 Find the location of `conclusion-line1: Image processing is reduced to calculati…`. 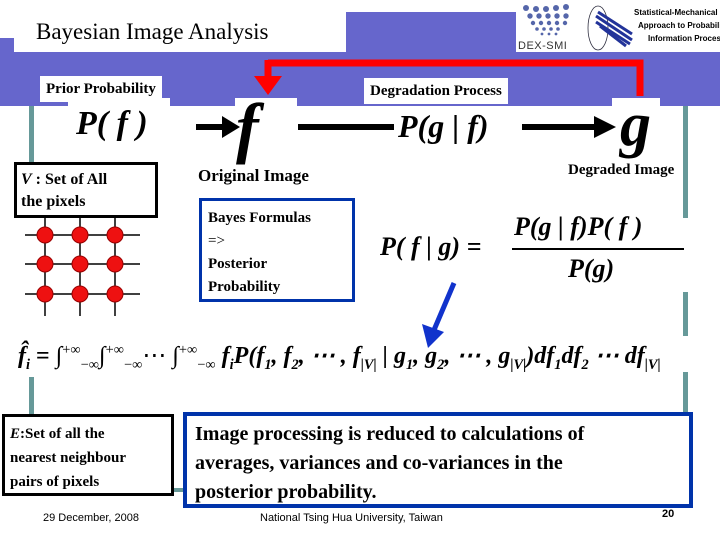

conclusion-line1: Image processing is reduced to calculati… is located at coordinates (390, 434).